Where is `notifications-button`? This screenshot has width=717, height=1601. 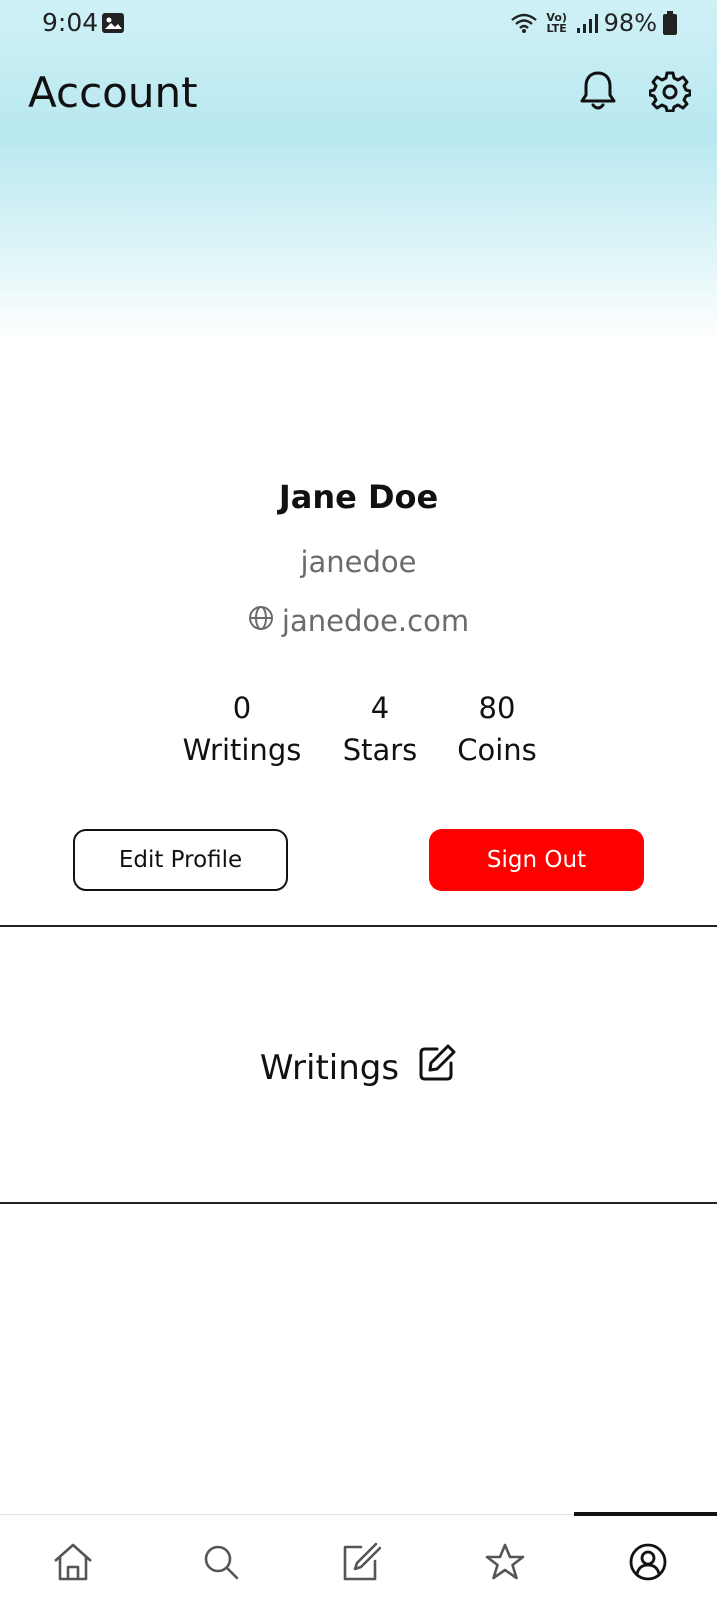
notifications-button is located at coordinates (598, 93).